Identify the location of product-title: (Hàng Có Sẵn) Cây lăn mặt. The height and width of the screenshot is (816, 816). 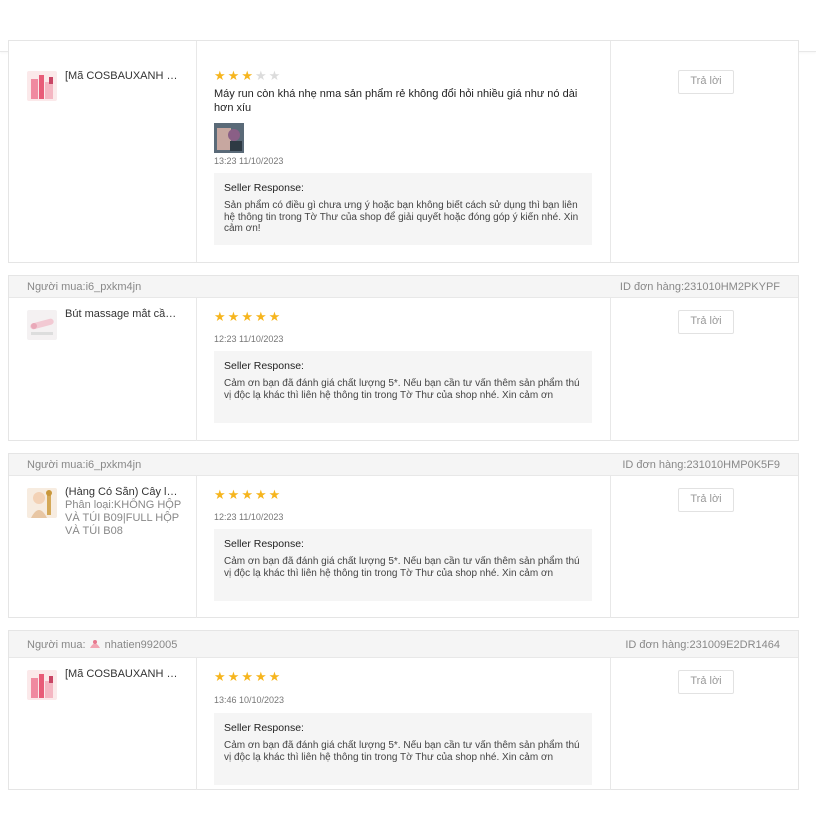
(124, 492).